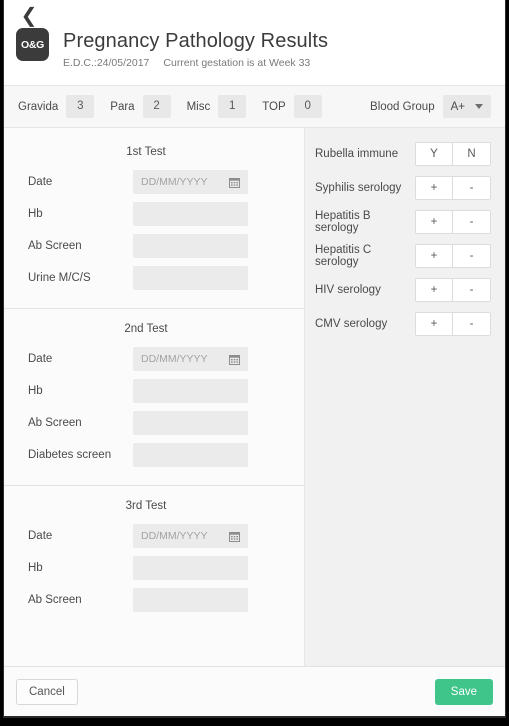  What do you see at coordinates (343, 222) in the screenshot?
I see `serology-label: Hepatitis B serology` at bounding box center [343, 222].